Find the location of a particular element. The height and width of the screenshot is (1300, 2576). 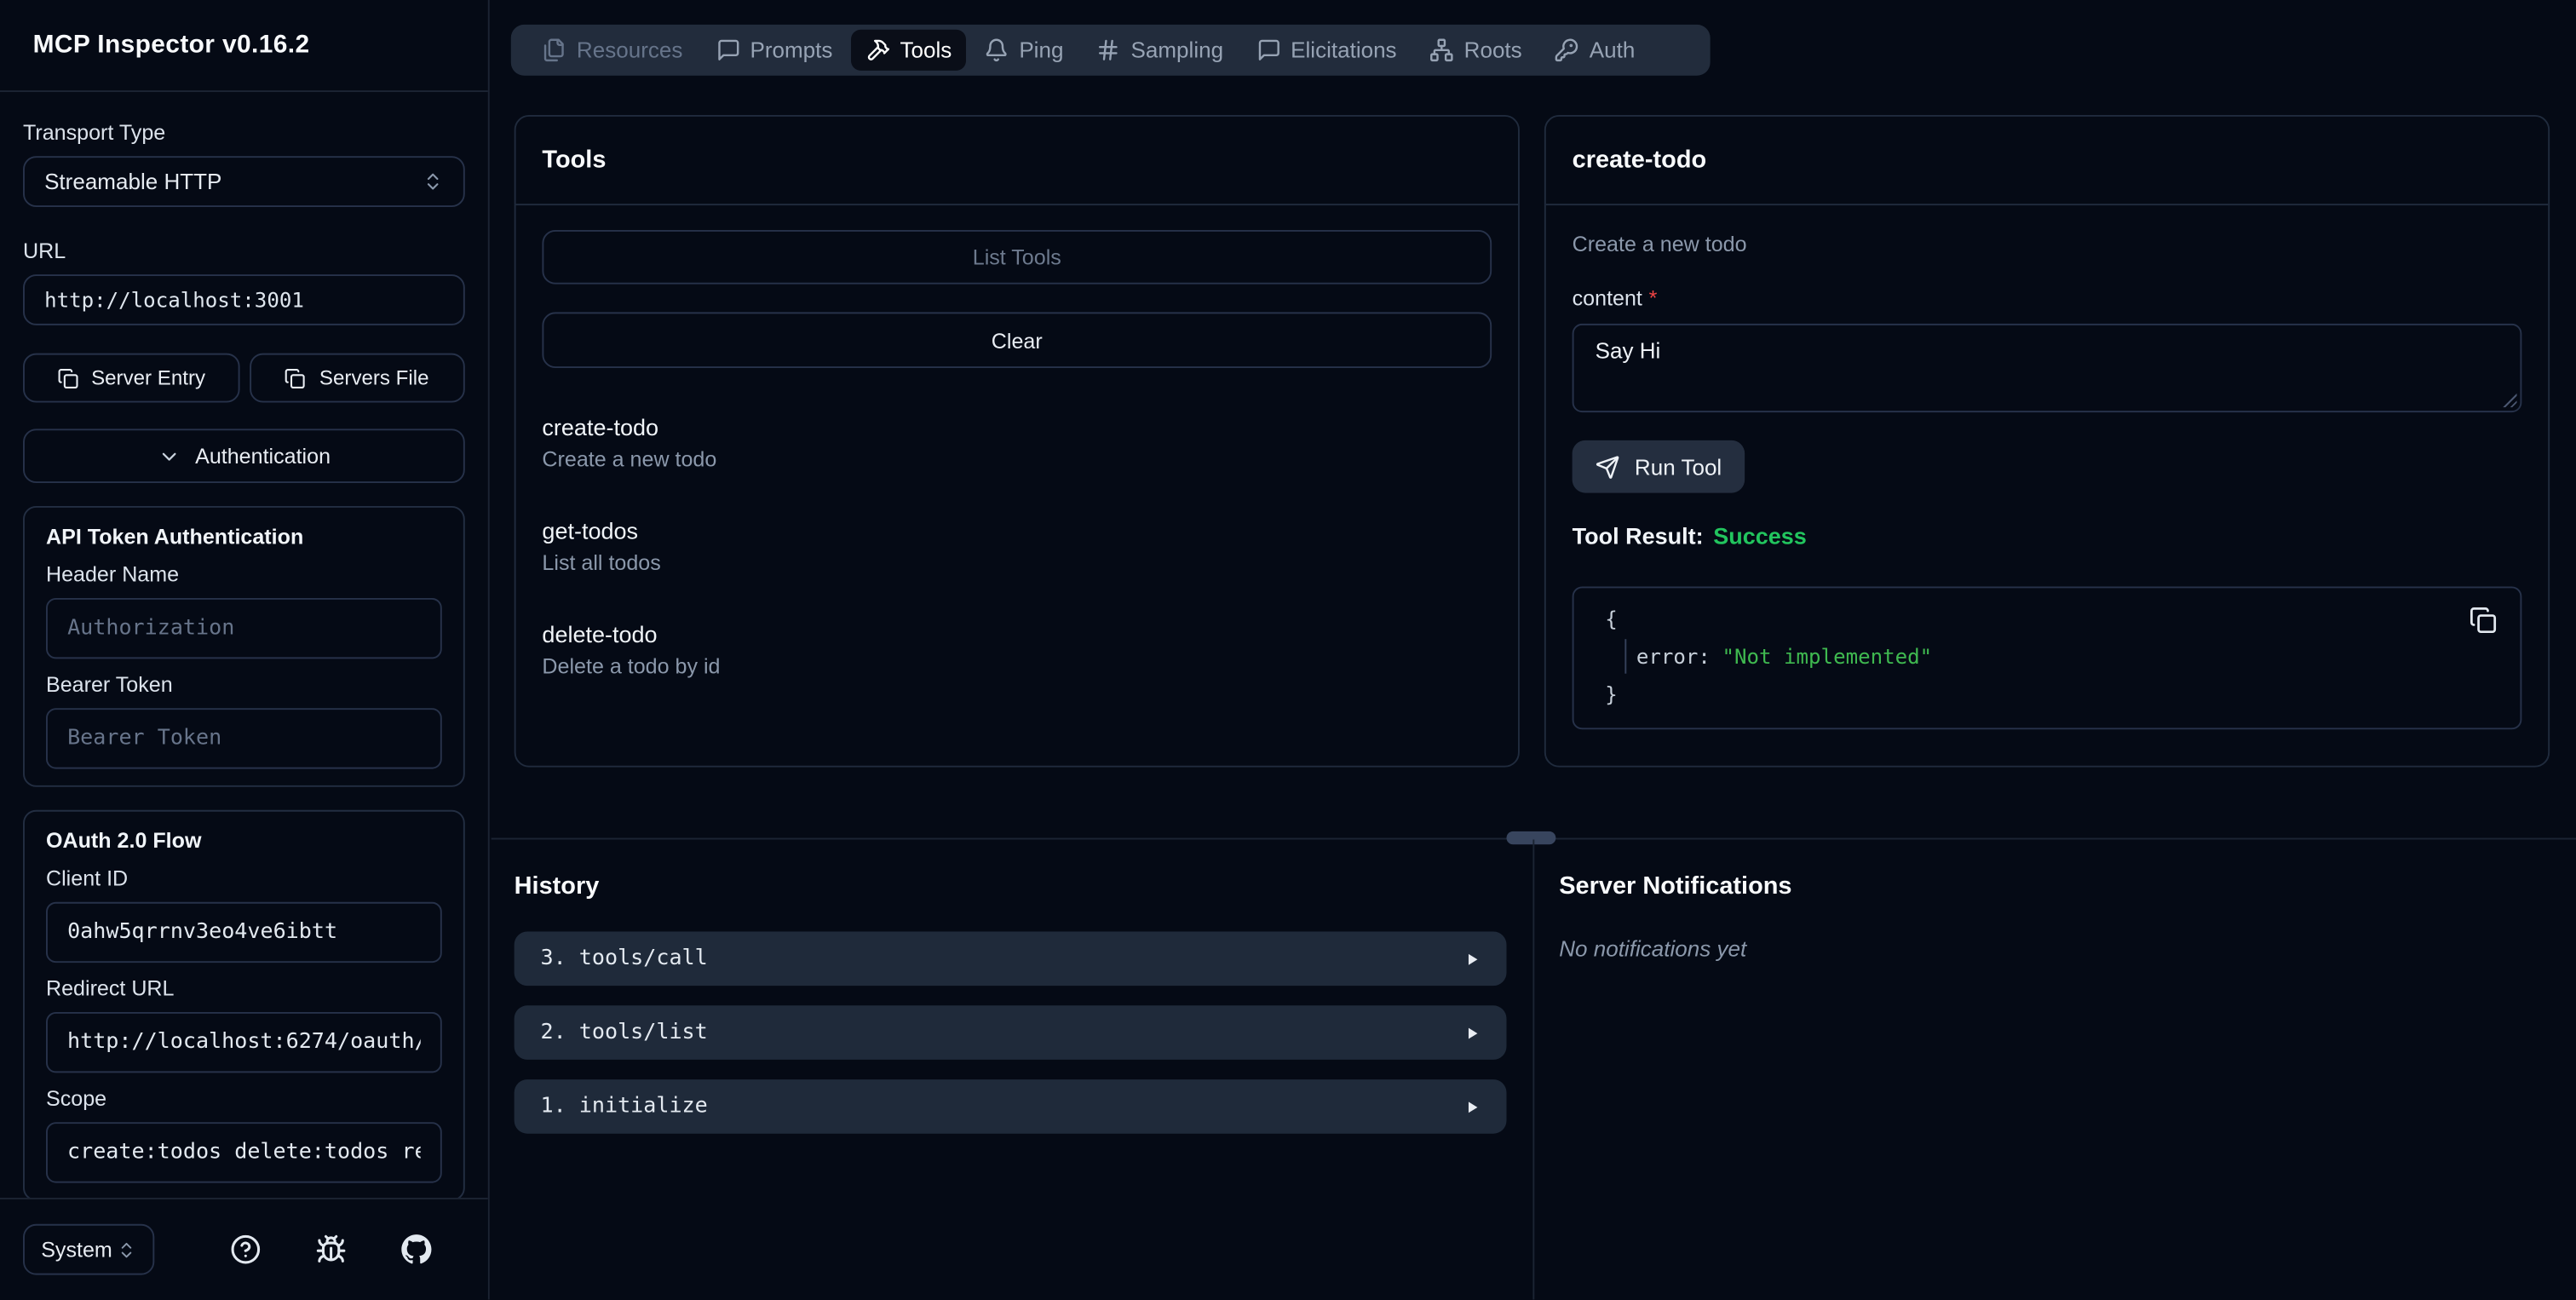

history-entry-tools-list: 2. tools/list is located at coordinates (1011, 1032).